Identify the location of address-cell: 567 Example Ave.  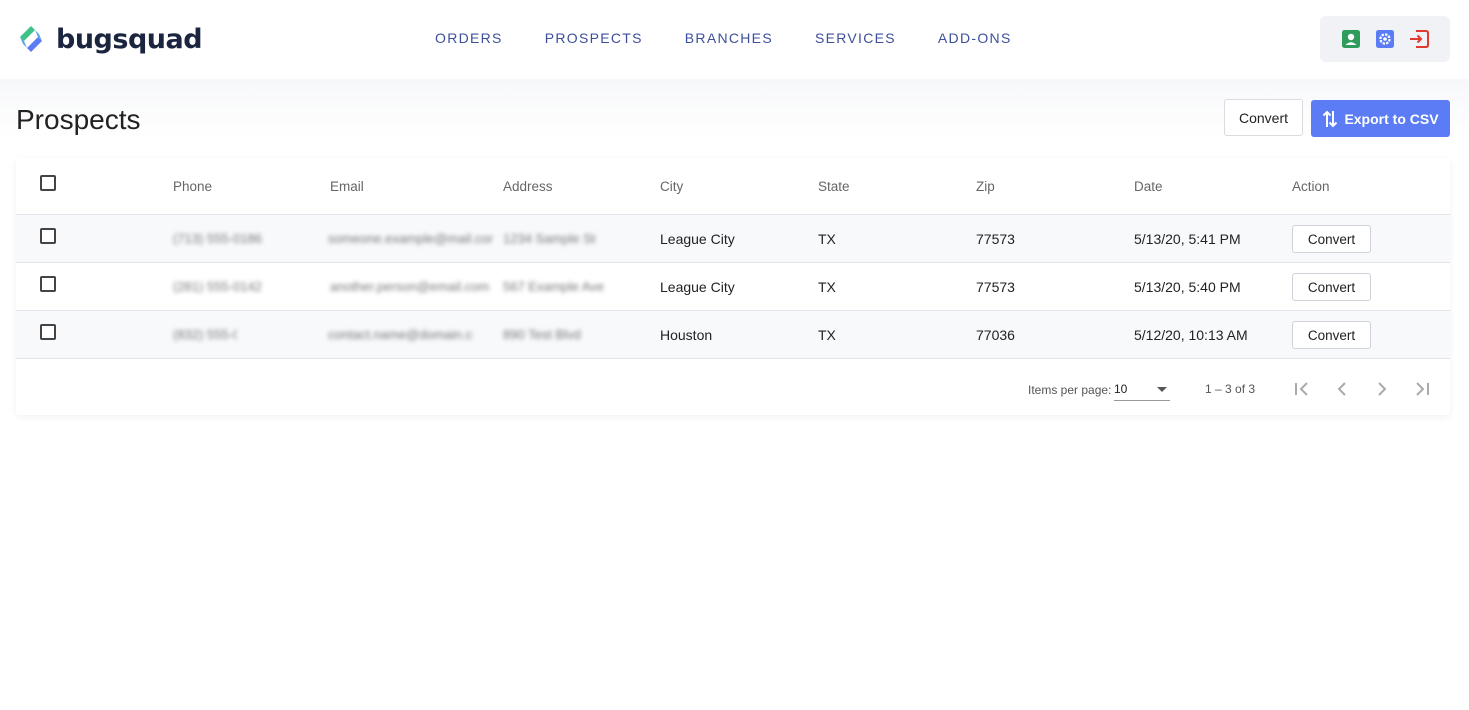
(553, 286).